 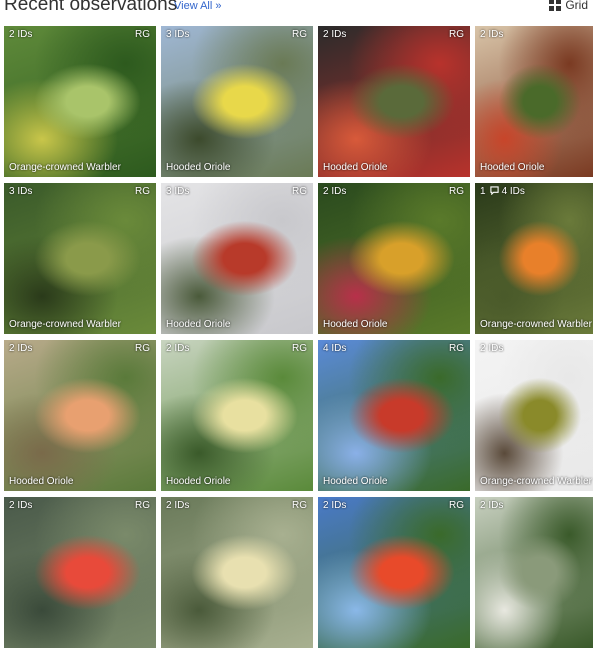 I want to click on observation-tile: 2 IDs Hooded Oriole, so click(x=534, y=101).